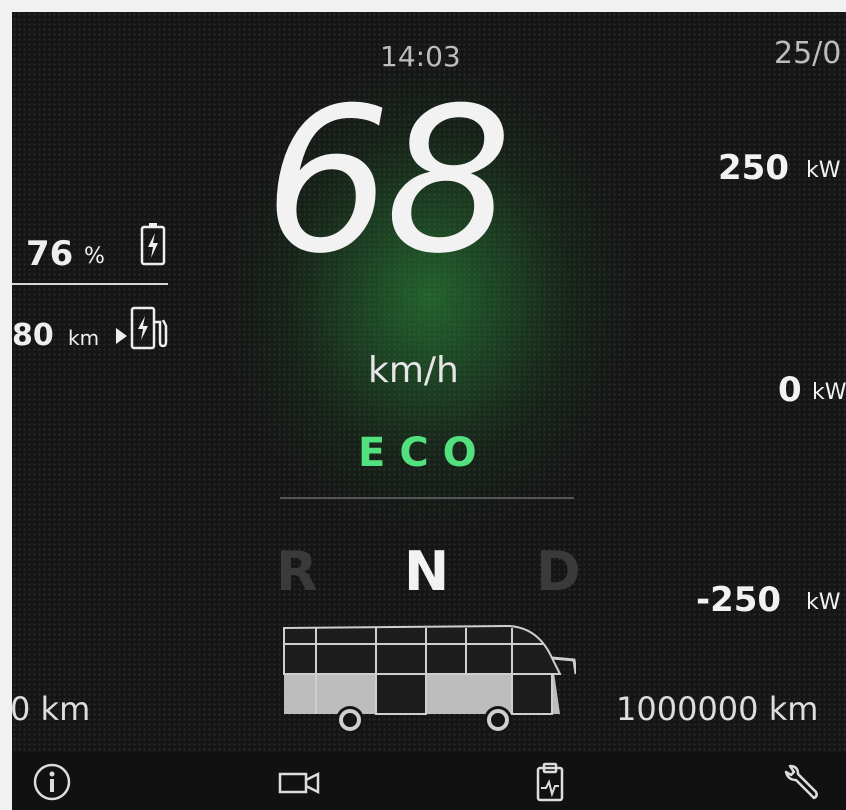 This screenshot has width=846, height=810. What do you see at coordinates (50, 254) in the screenshot?
I see `battery-charge-value: 76` at bounding box center [50, 254].